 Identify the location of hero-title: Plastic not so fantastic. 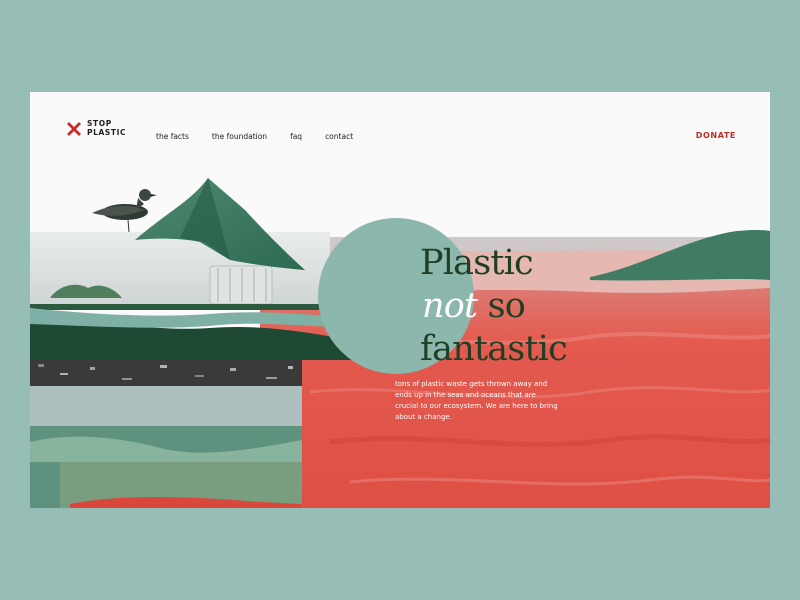
(494, 306).